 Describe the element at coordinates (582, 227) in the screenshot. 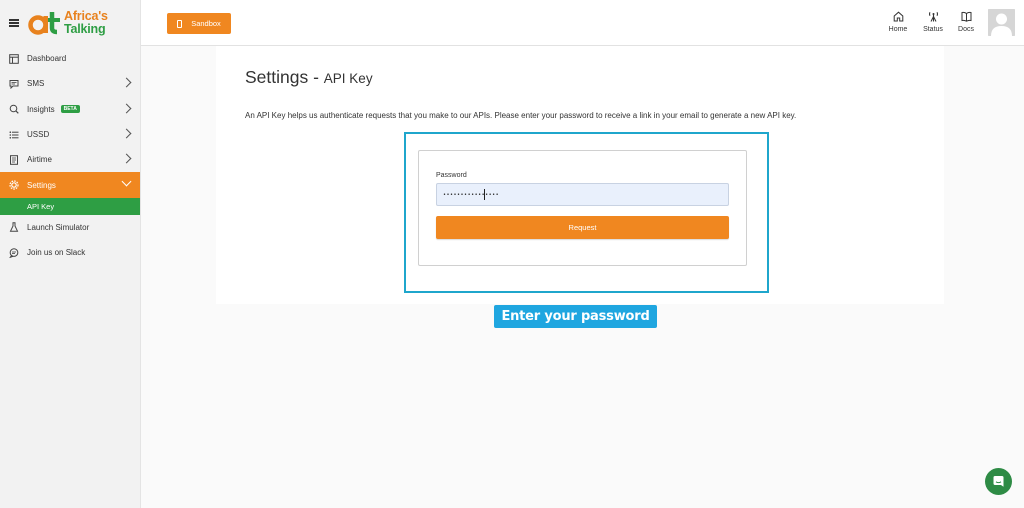

I see `request-button: Request` at that location.